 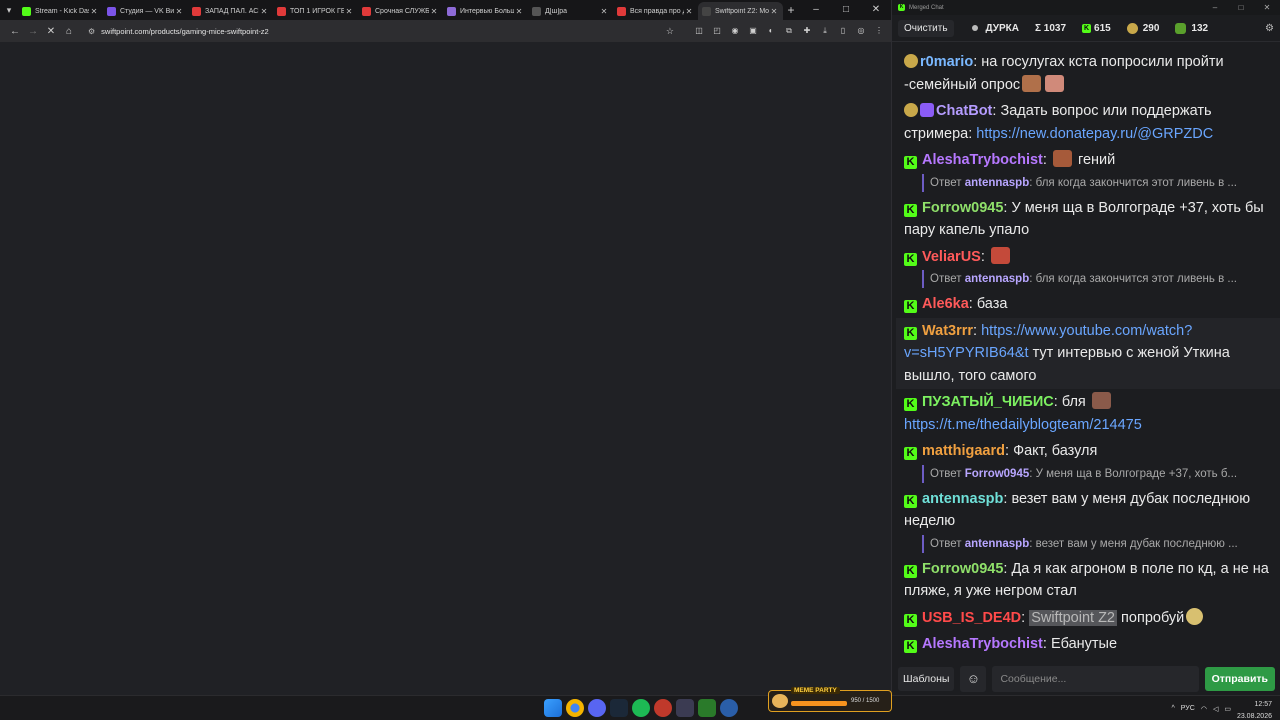 I want to click on new-tab-button: +, so click(x=791, y=10).